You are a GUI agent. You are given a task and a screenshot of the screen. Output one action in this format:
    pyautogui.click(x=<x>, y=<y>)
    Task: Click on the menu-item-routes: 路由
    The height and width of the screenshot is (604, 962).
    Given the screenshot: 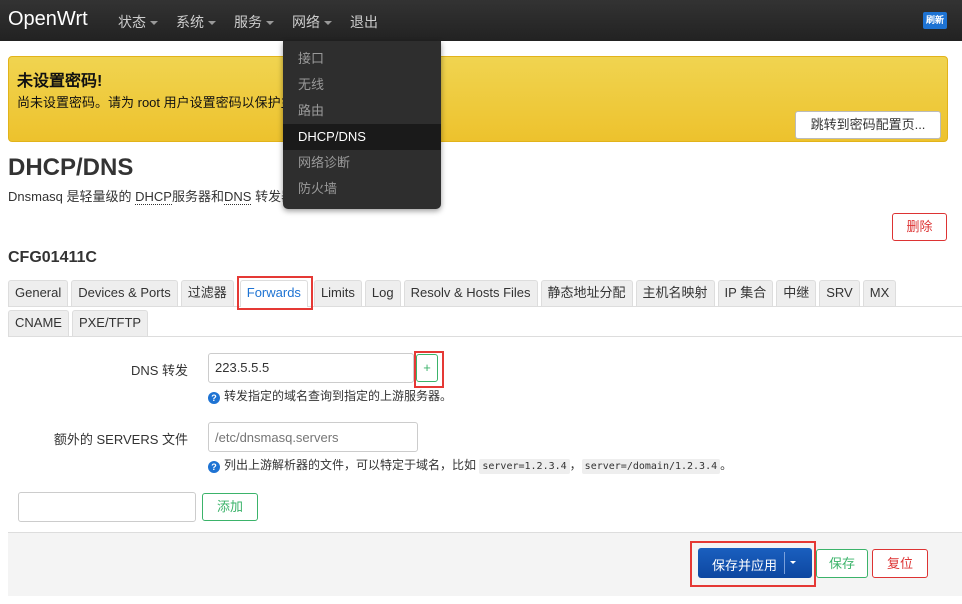 What is the action you would take?
    pyautogui.click(x=362, y=111)
    